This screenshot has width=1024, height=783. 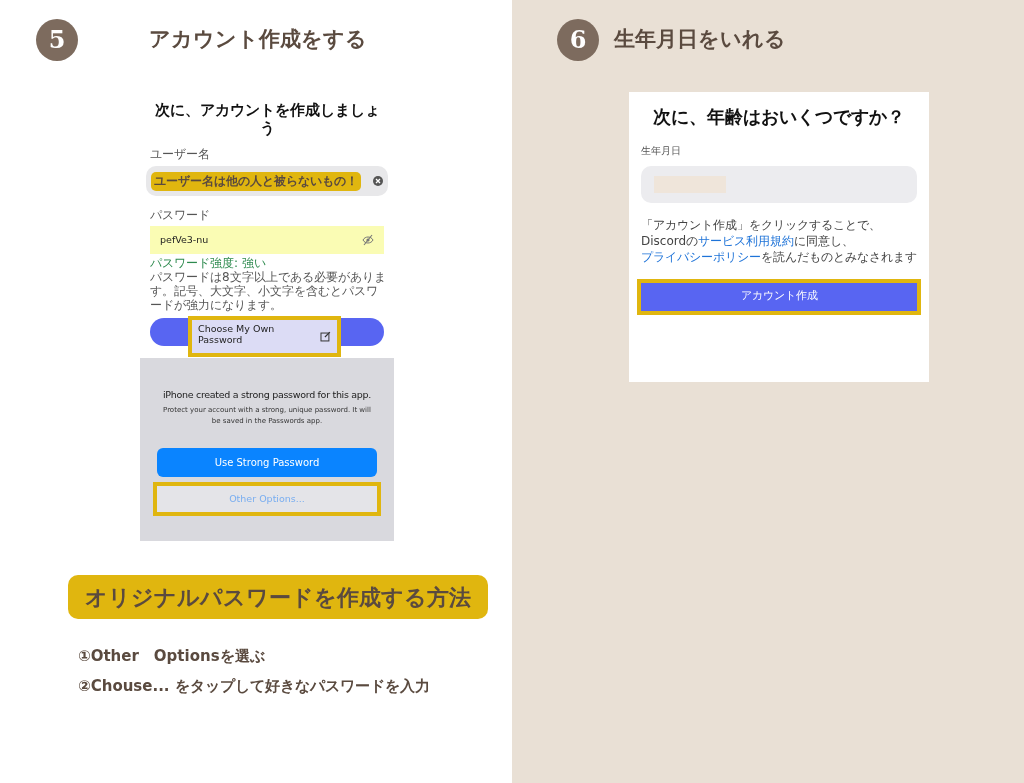 I want to click on edit-icon, so click(x=325, y=336).